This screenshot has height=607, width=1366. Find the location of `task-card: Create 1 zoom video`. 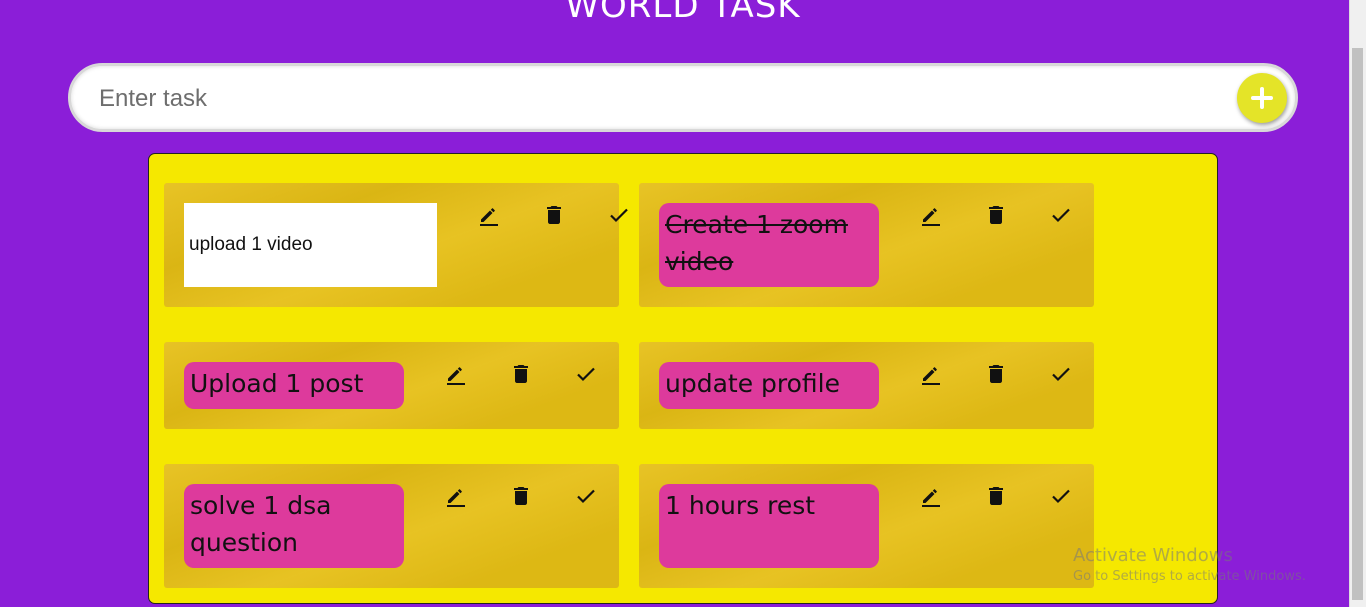

task-card: Create 1 zoom video is located at coordinates (866, 245).